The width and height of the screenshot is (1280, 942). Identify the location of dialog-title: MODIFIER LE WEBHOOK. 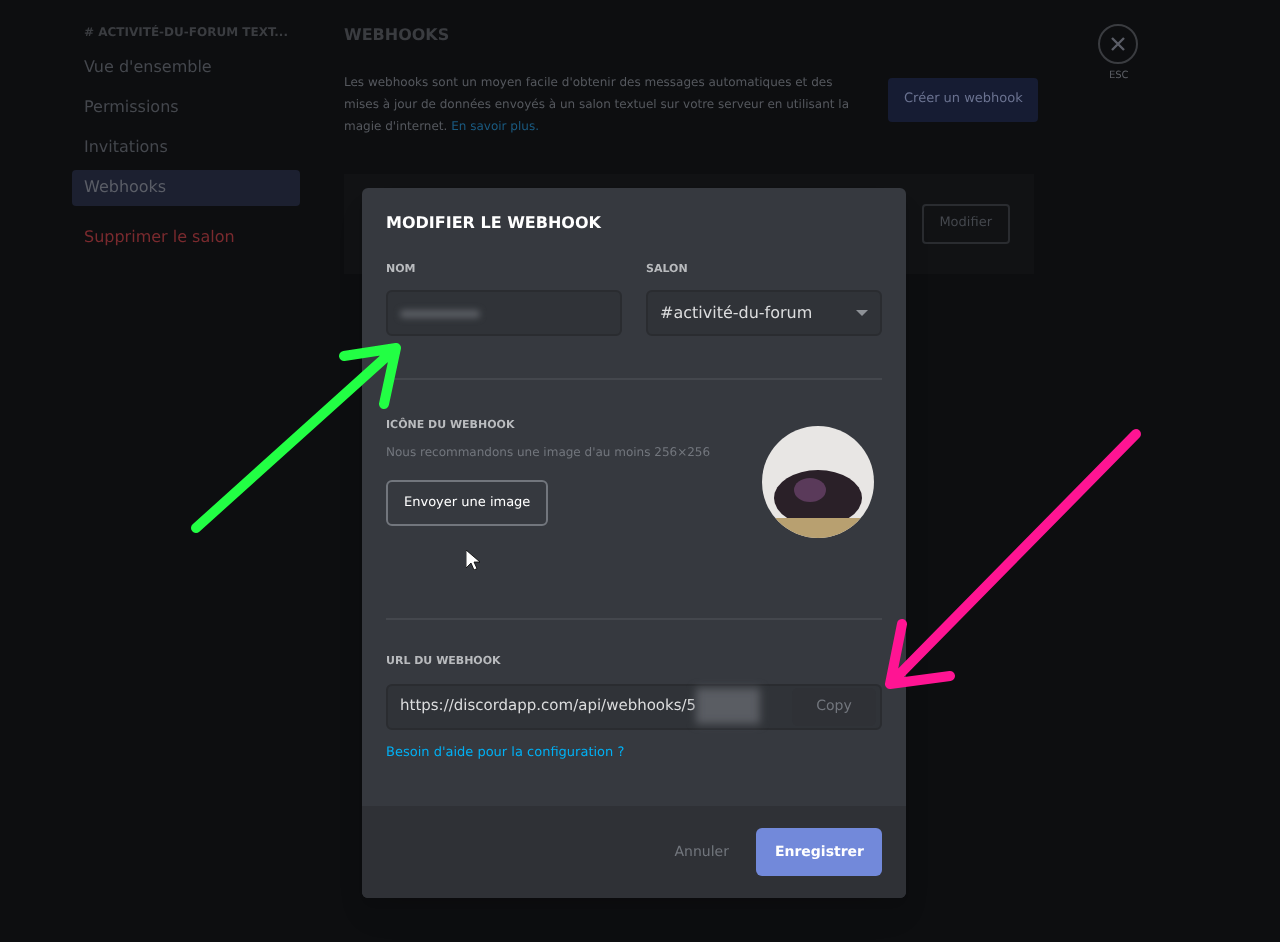
(494, 224).